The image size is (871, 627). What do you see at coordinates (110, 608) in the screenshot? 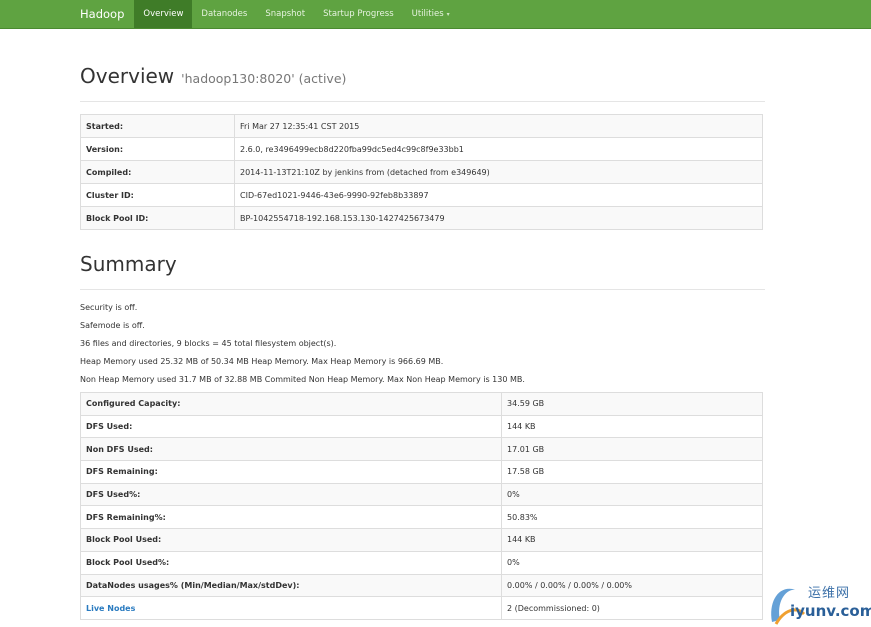
I see `live-nodes-link: Live Nodes` at bounding box center [110, 608].